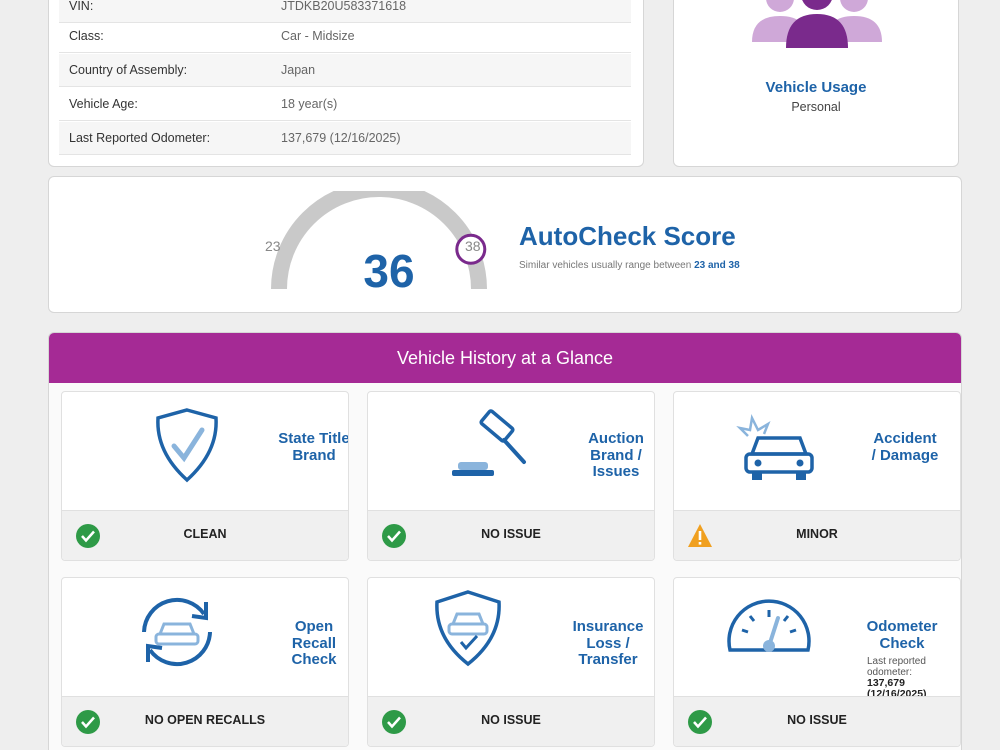 The width and height of the screenshot is (1000, 750). I want to click on gavel-icon, so click(489, 442).